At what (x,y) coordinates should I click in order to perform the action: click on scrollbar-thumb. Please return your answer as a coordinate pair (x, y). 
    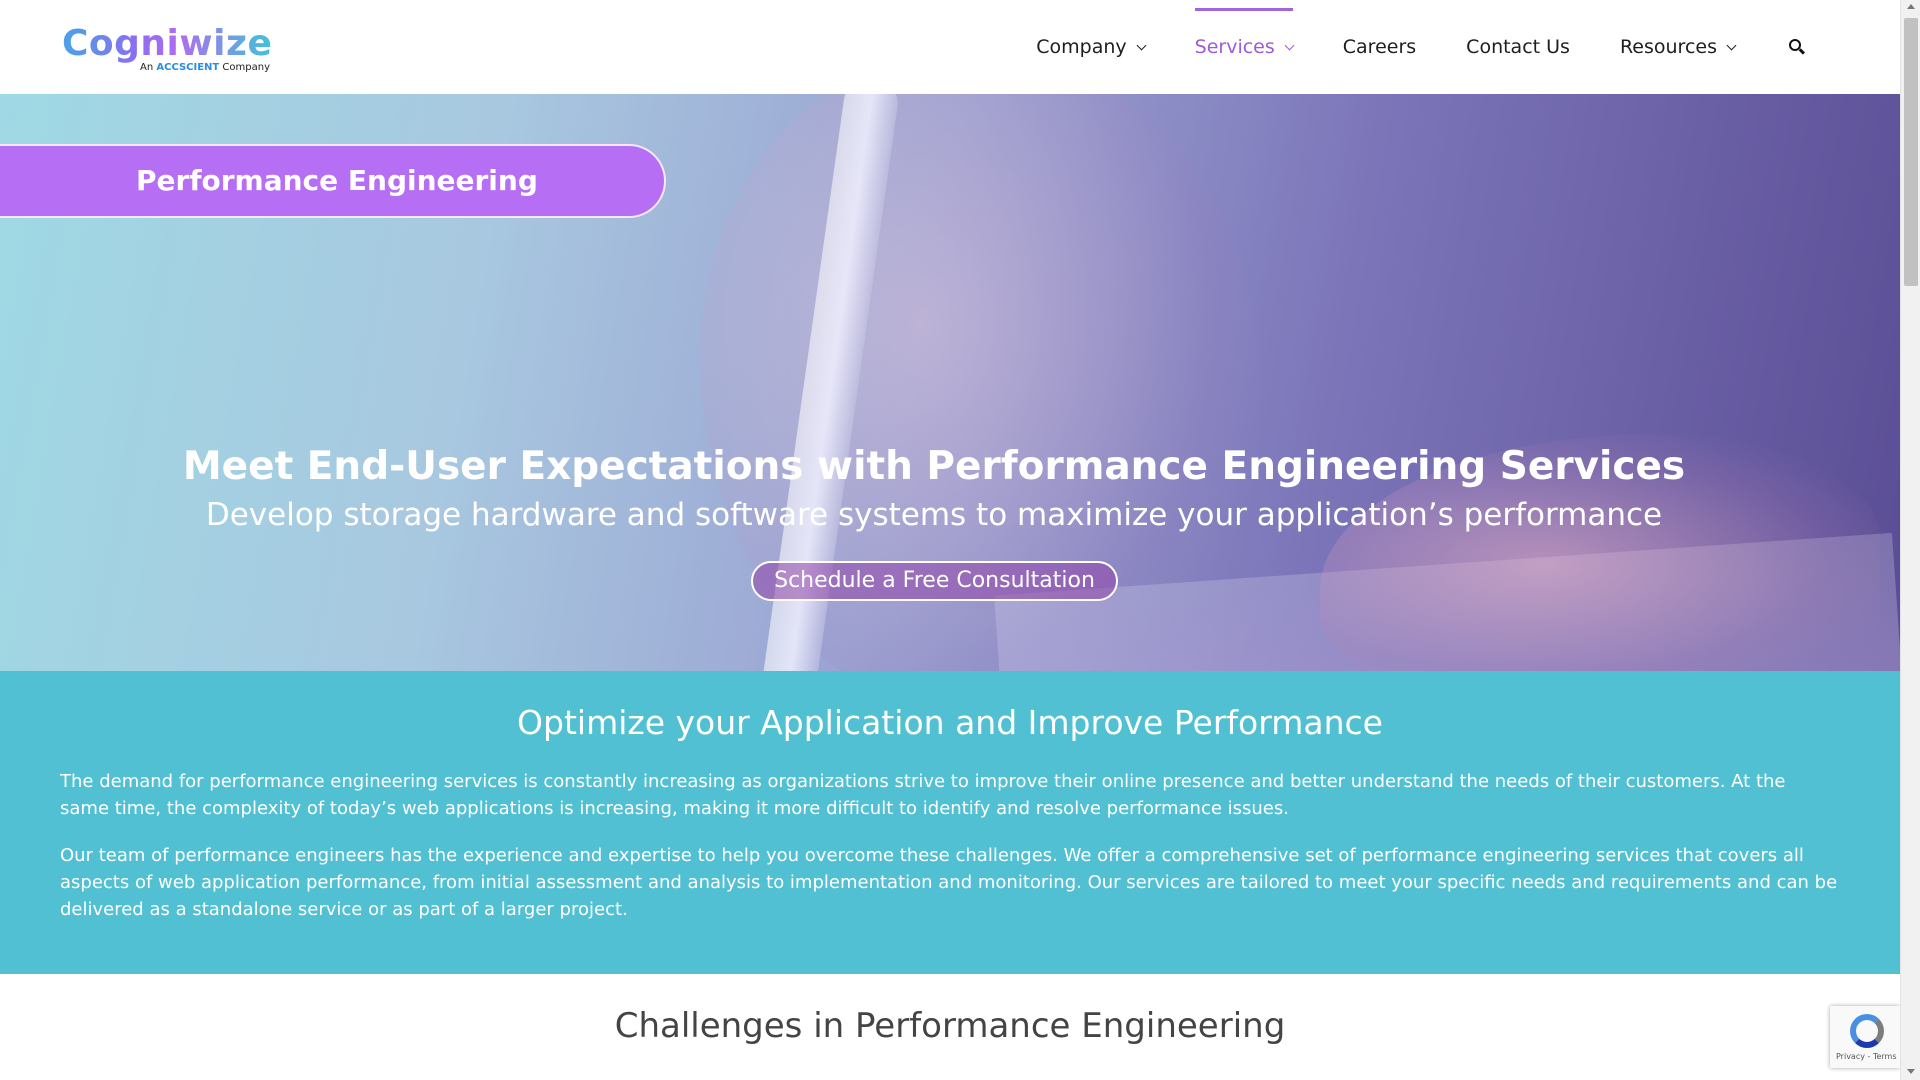
    Looking at the image, I should click on (1911, 152).